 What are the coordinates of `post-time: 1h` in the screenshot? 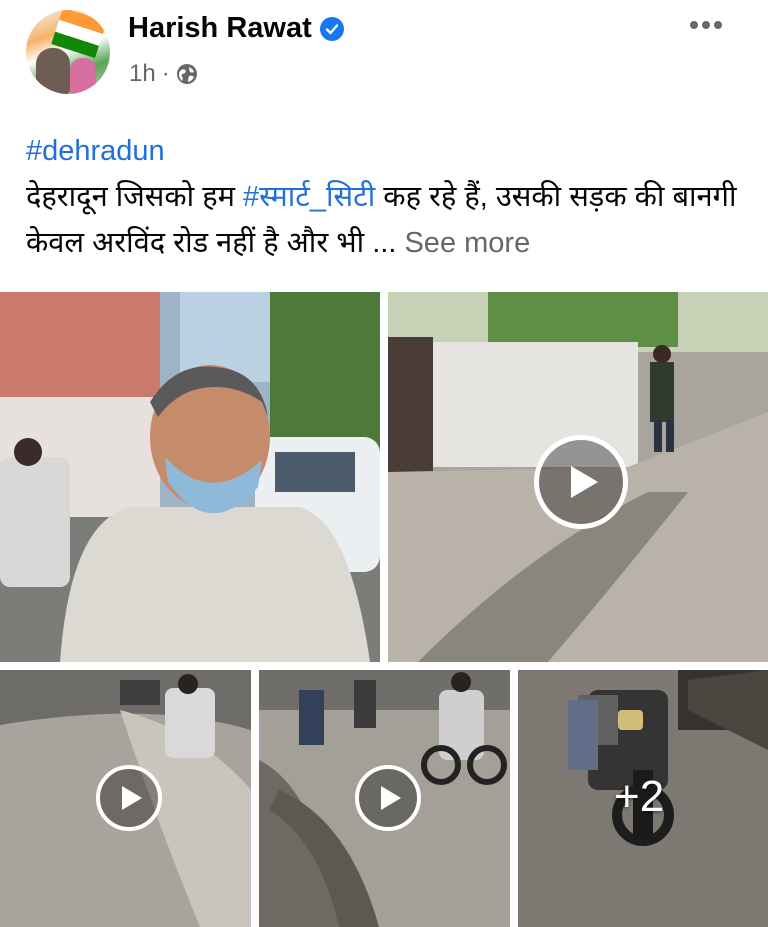 It's located at (142, 74).